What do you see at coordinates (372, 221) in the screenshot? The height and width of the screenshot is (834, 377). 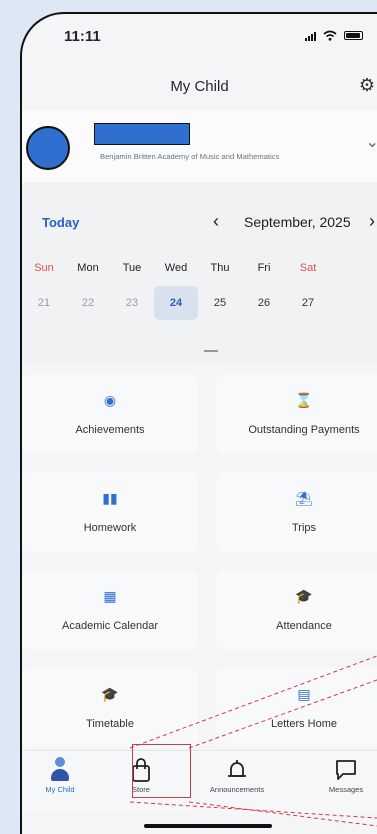 I see `chevron-right-icon: ›` at bounding box center [372, 221].